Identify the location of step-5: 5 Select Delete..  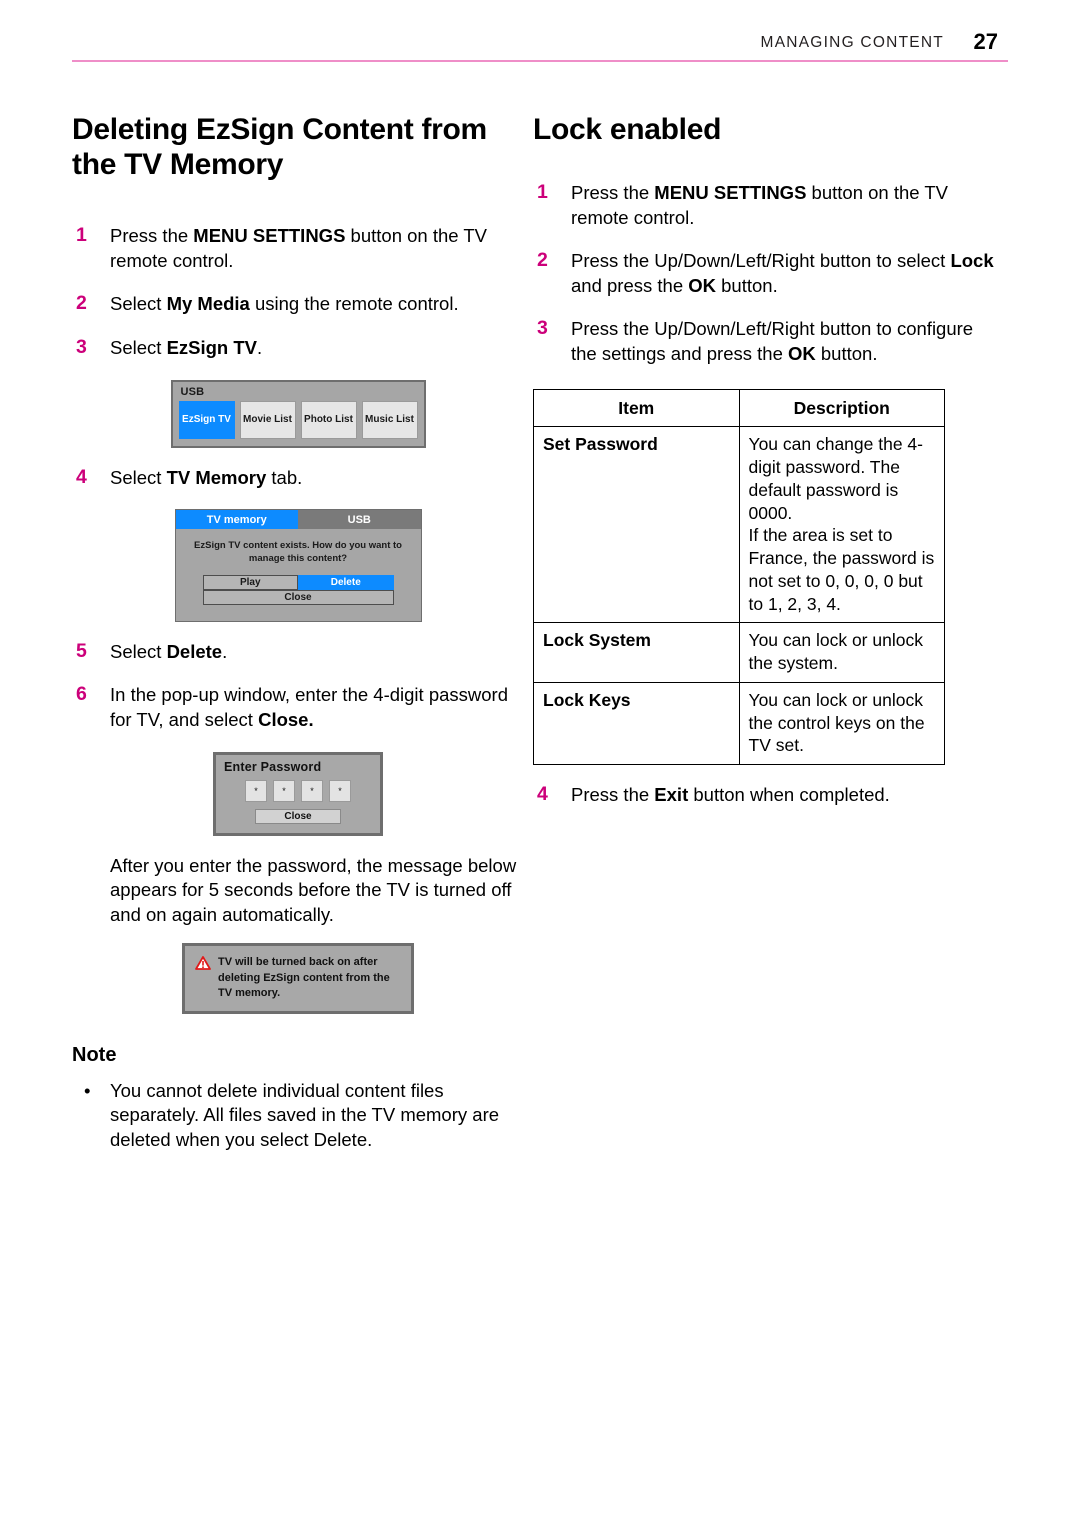
(298, 652).